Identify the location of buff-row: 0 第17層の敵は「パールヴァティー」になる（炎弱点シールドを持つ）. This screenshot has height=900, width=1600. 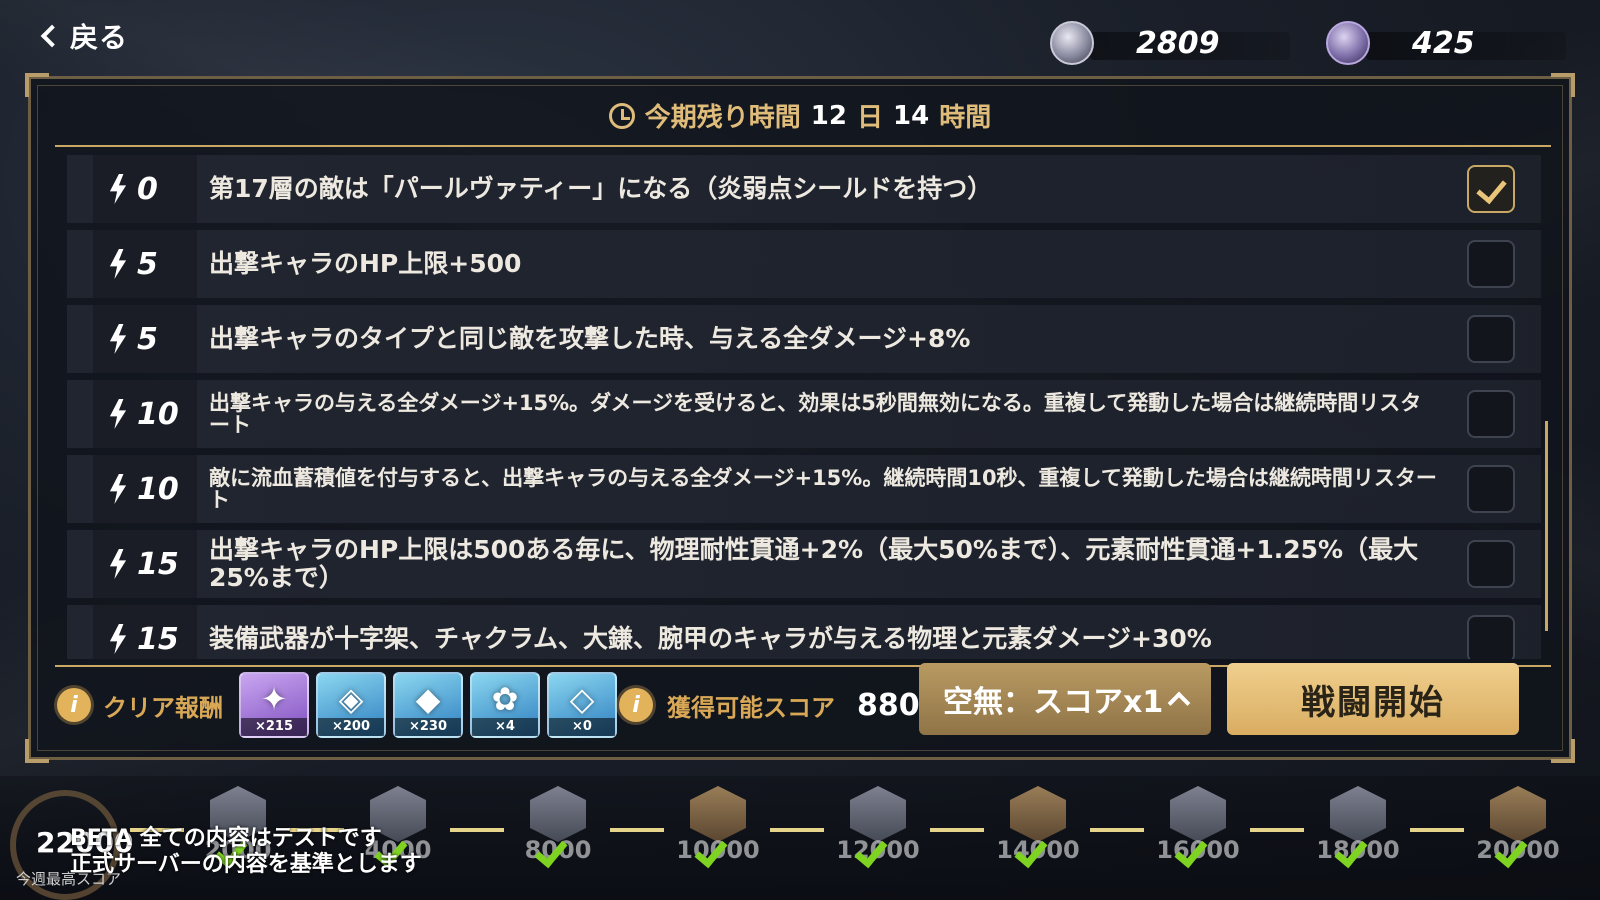
(804, 189).